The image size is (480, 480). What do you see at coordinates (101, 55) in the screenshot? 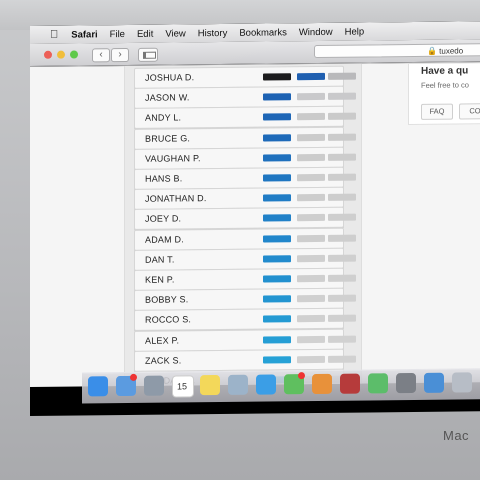
I see `back-button: ‹` at bounding box center [101, 55].